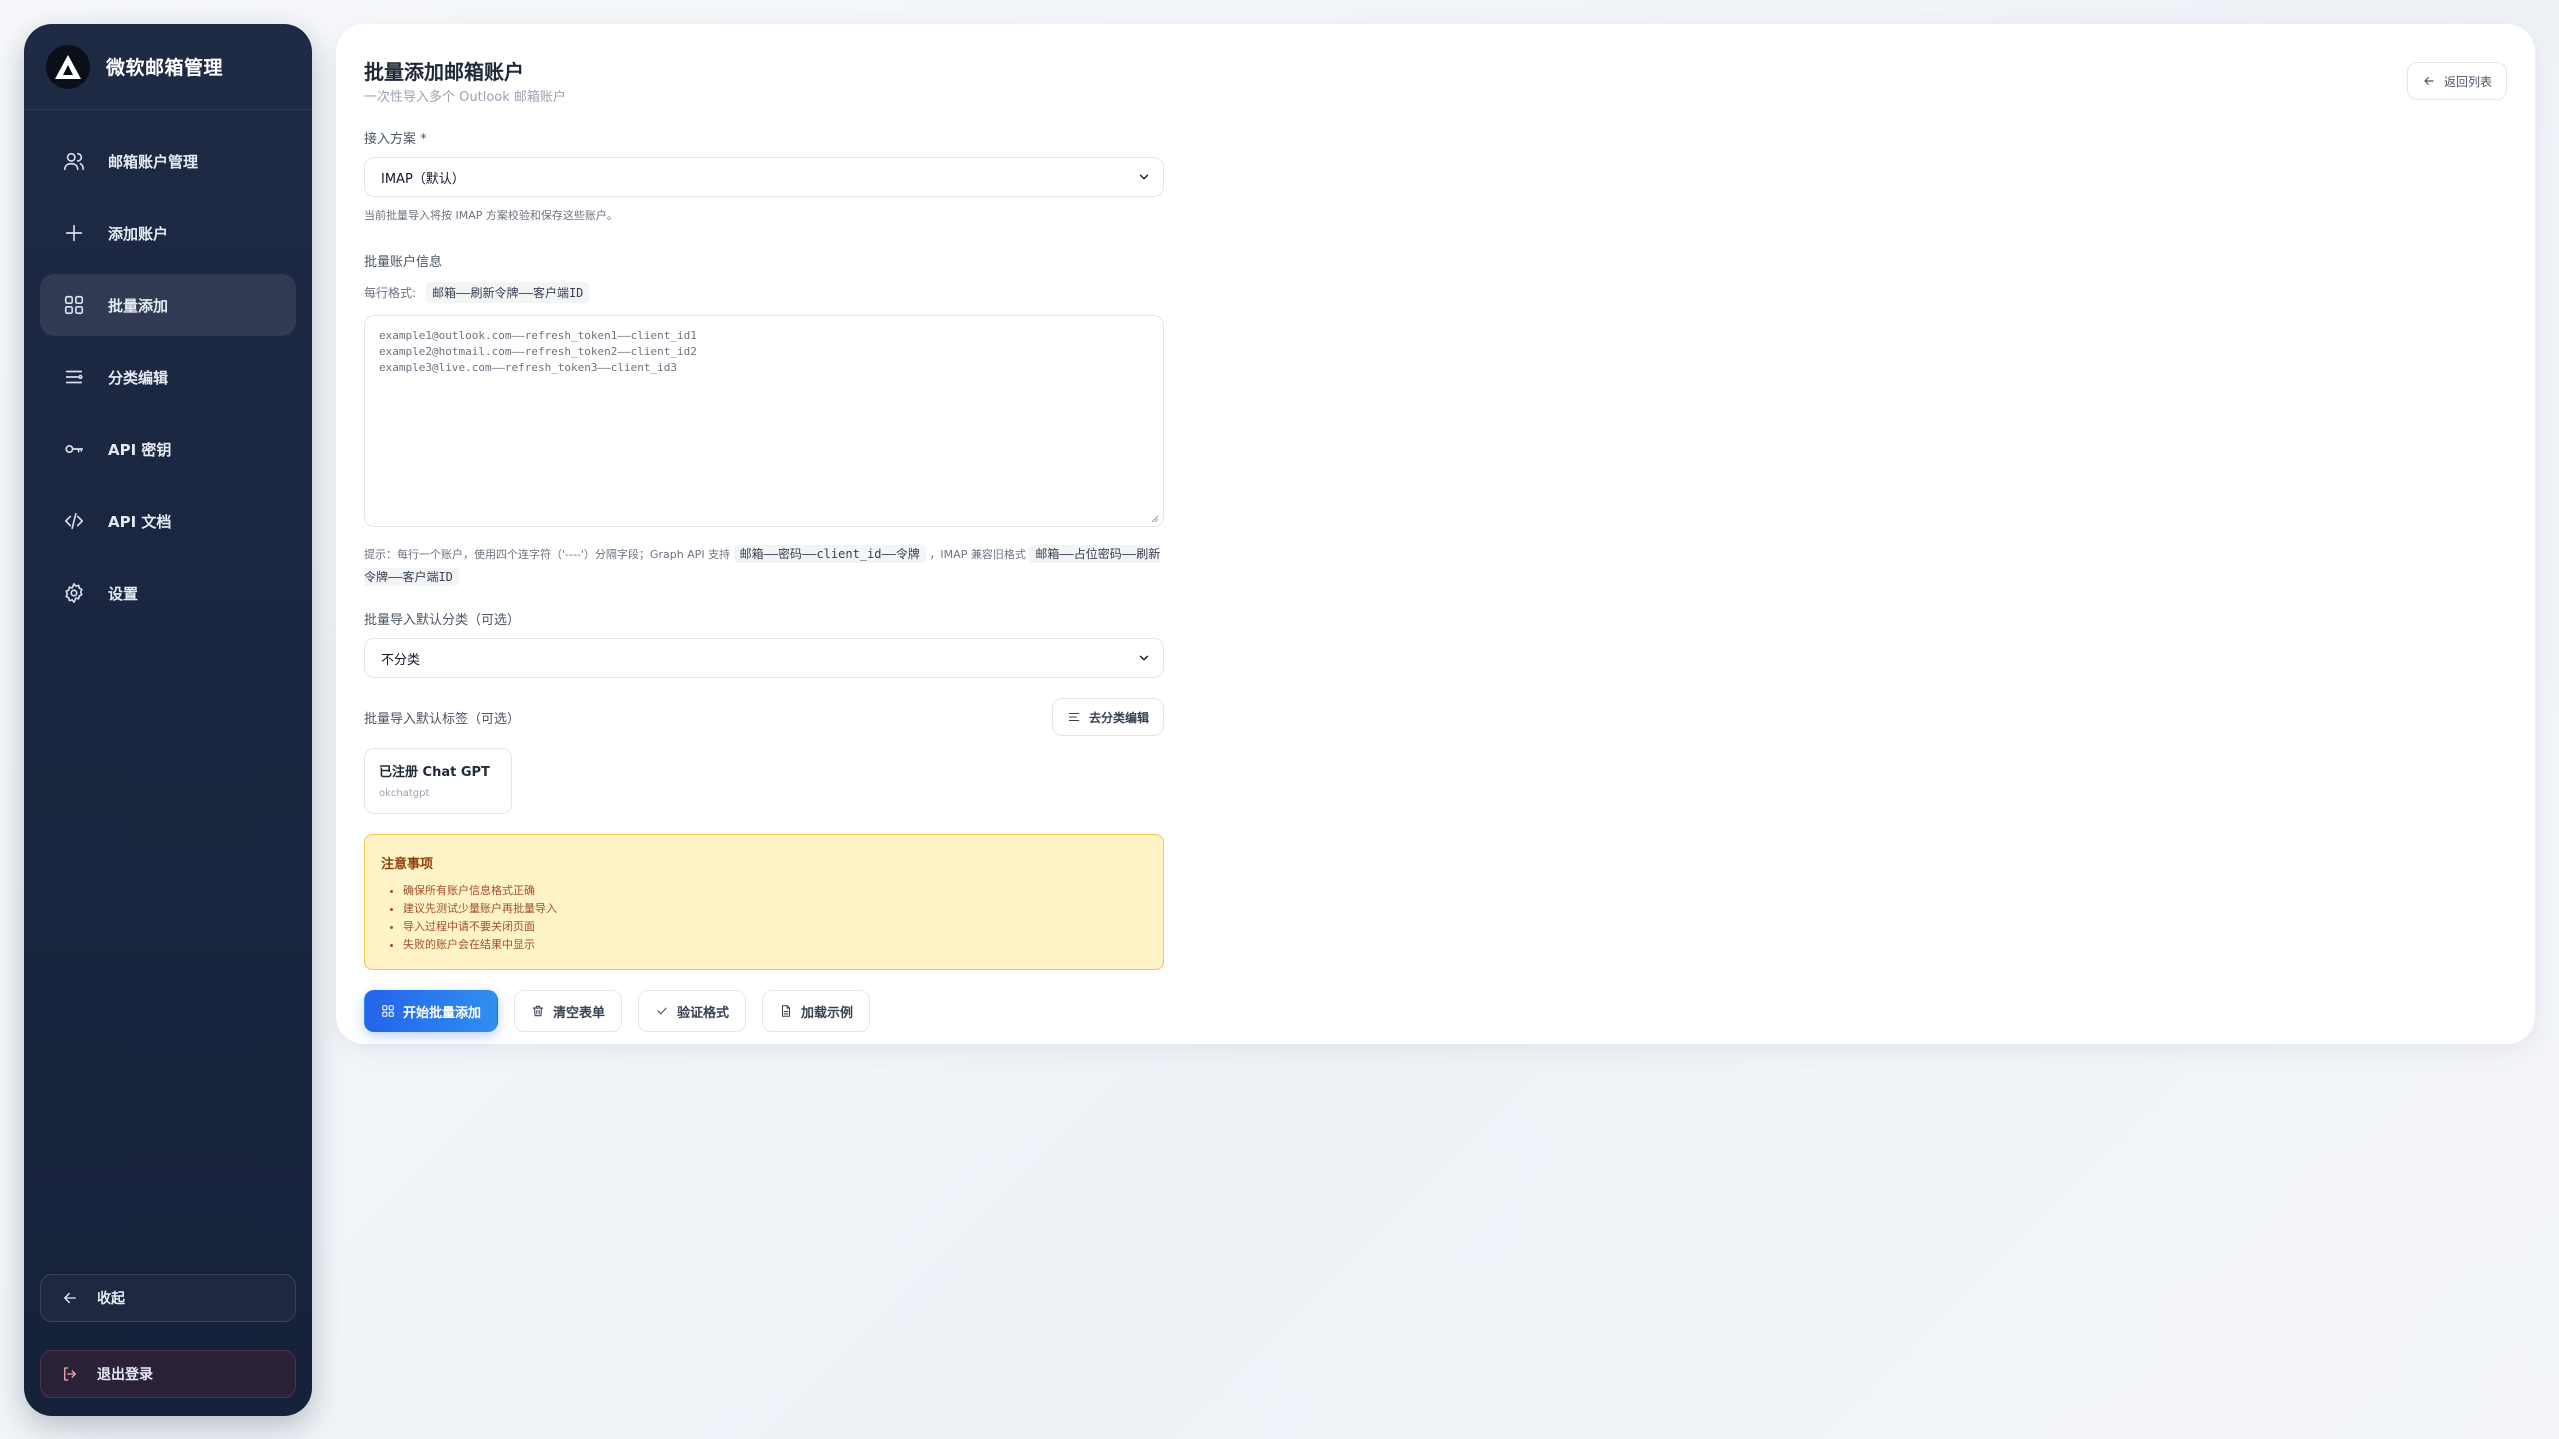 The image size is (2559, 1439). I want to click on back-to-list-button: 返回列表, so click(2456, 81).